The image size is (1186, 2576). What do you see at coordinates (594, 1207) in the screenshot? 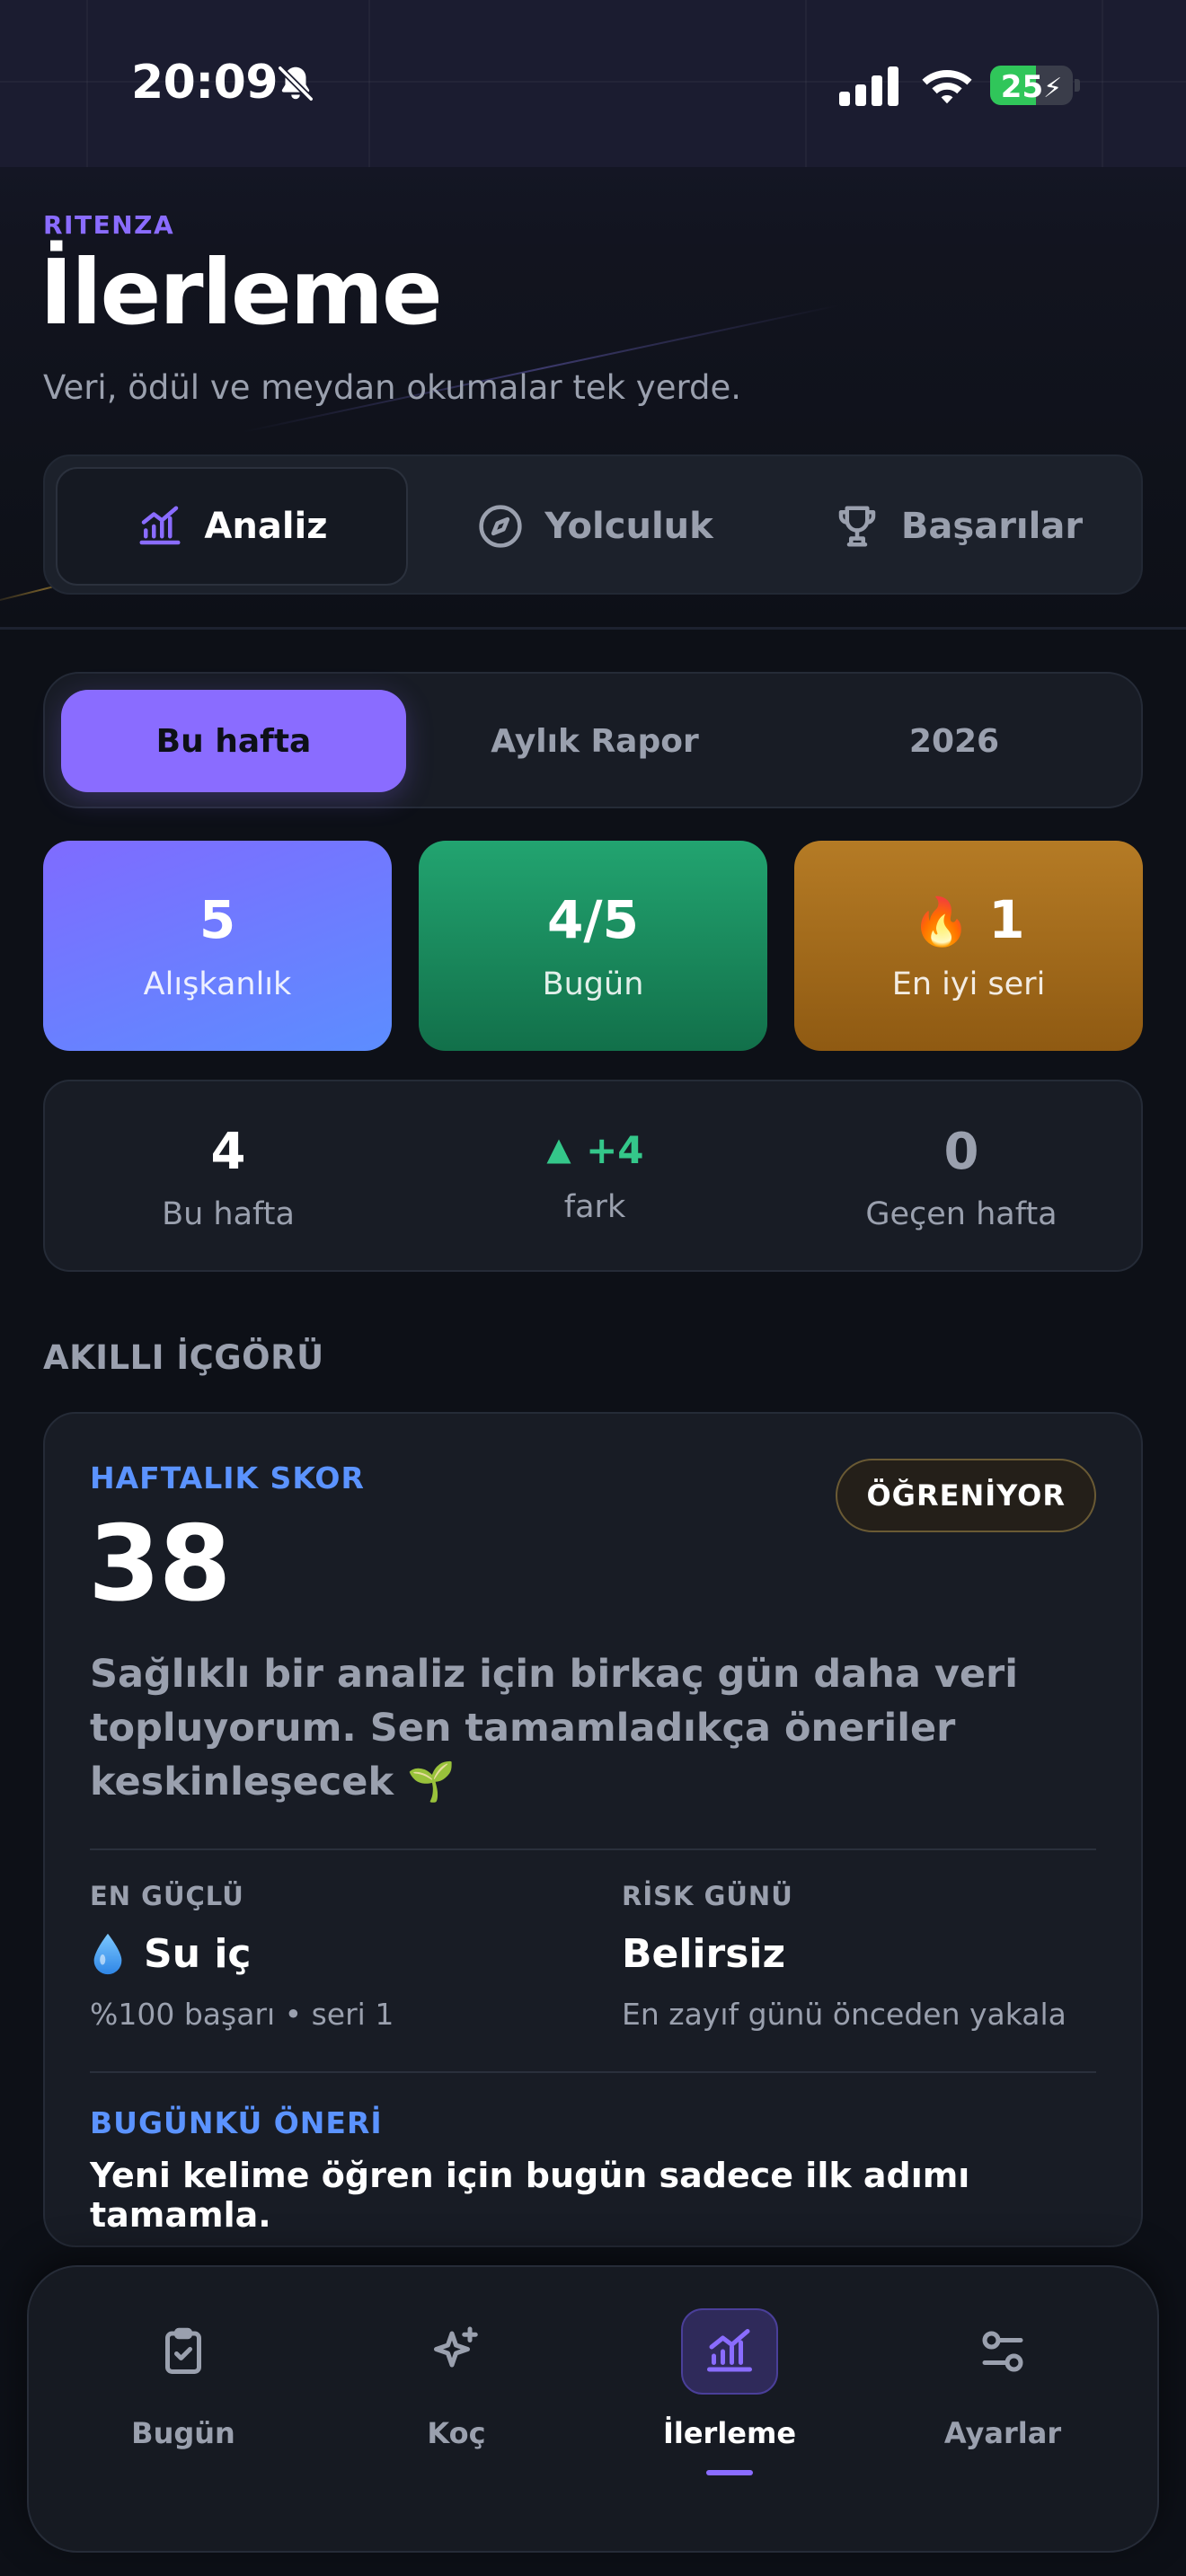
I see `stat-label: fark` at bounding box center [594, 1207].